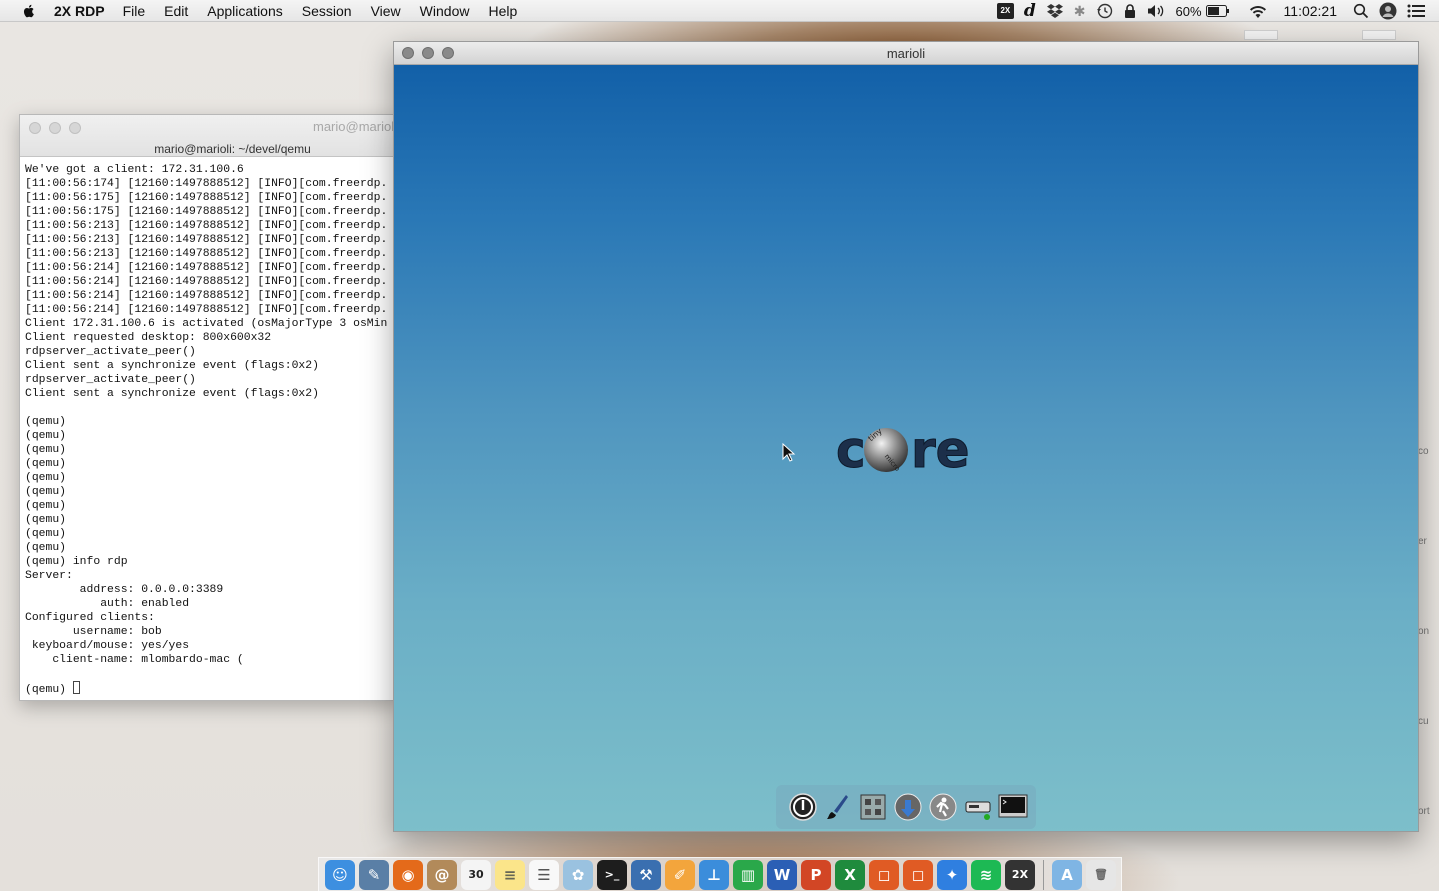  I want to click on user-account-icon, so click(1388, 11).